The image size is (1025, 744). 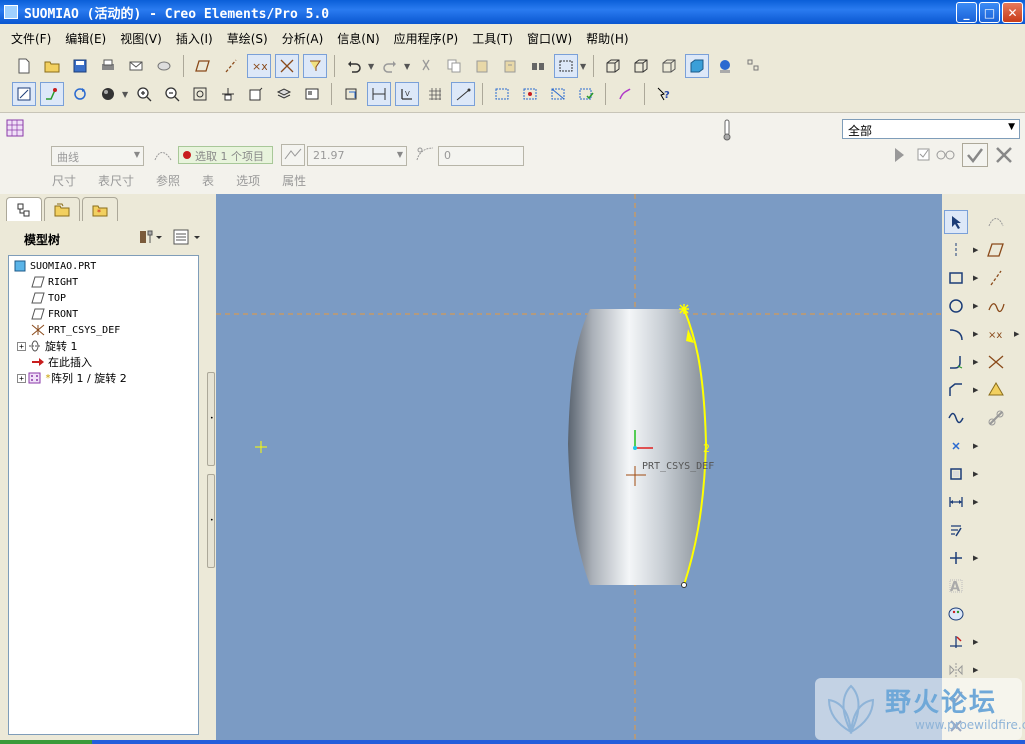 What do you see at coordinates (61, 362) in the screenshot?
I see `tree-node-insert-here: 在此插入` at bounding box center [61, 362].